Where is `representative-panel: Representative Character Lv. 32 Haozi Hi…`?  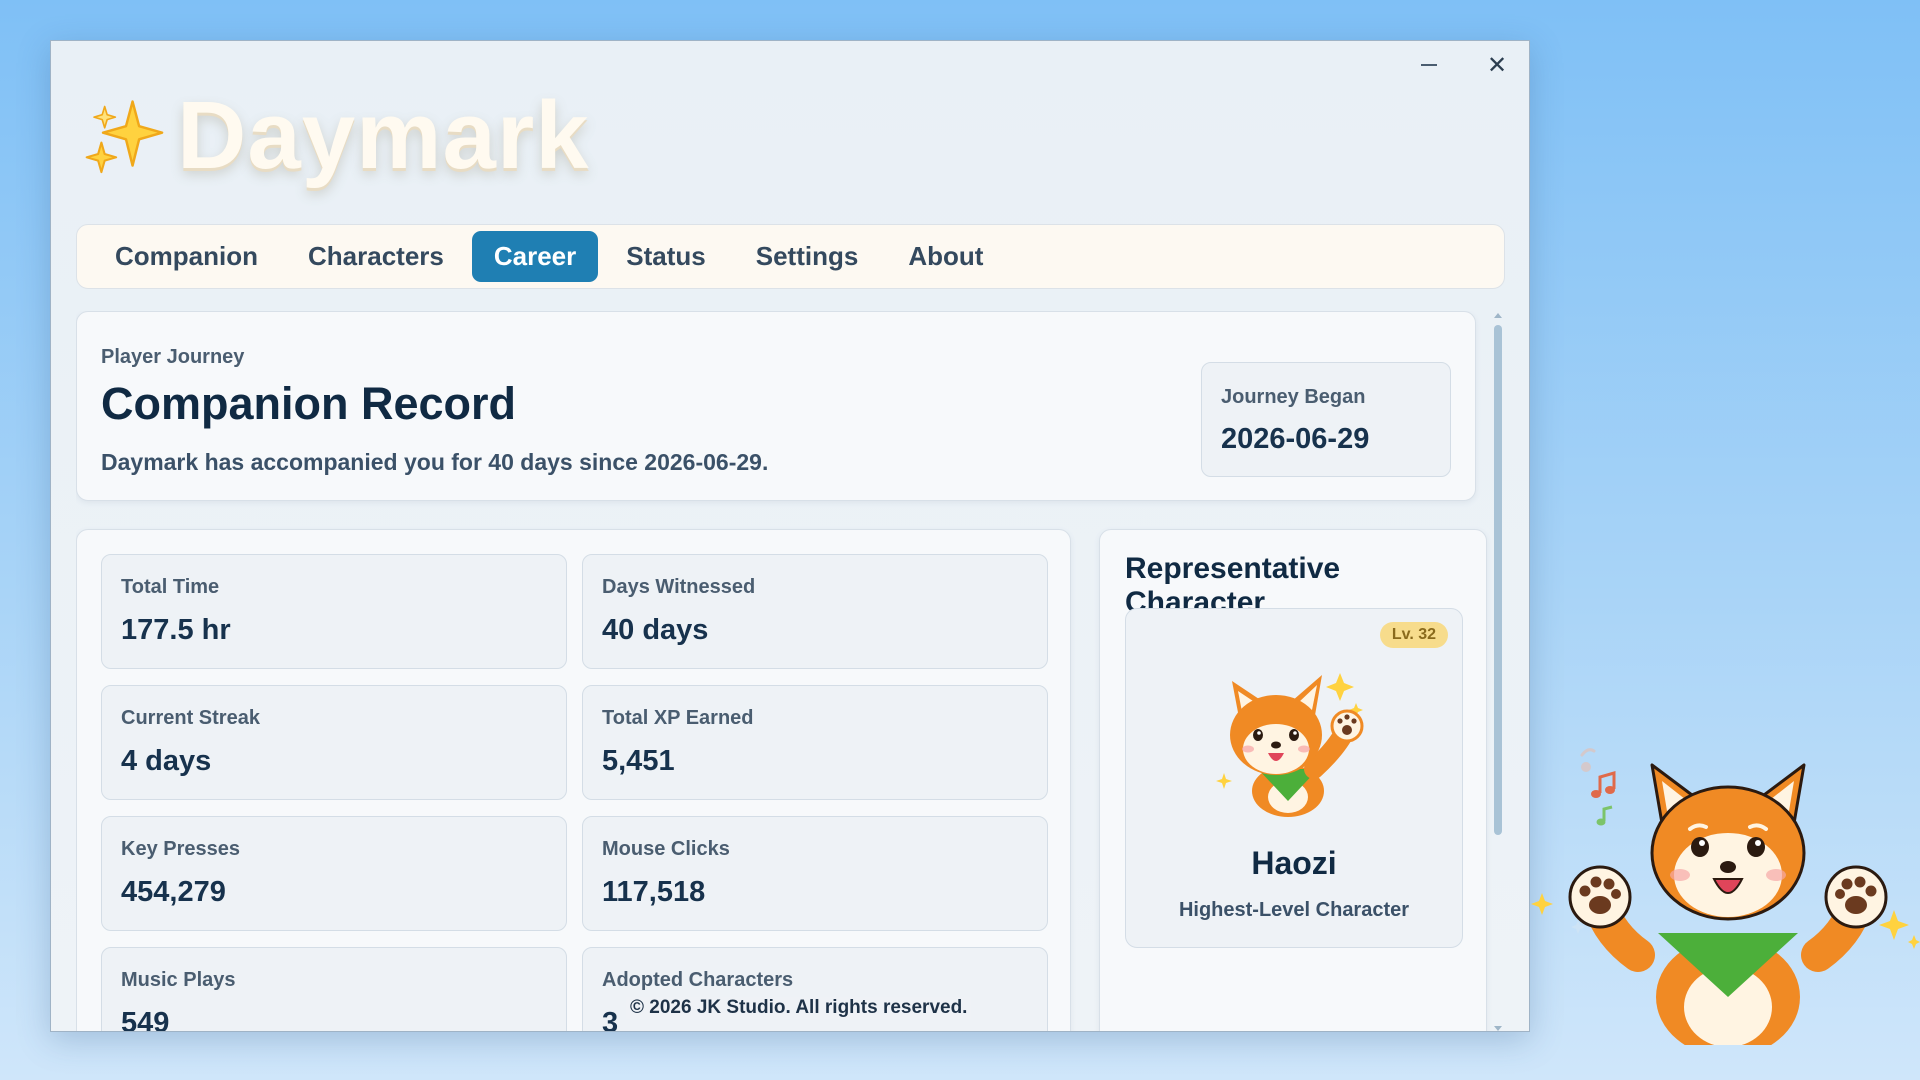
representative-panel: Representative Character Lv. 32 Haozi Hi… is located at coordinates (1293, 780).